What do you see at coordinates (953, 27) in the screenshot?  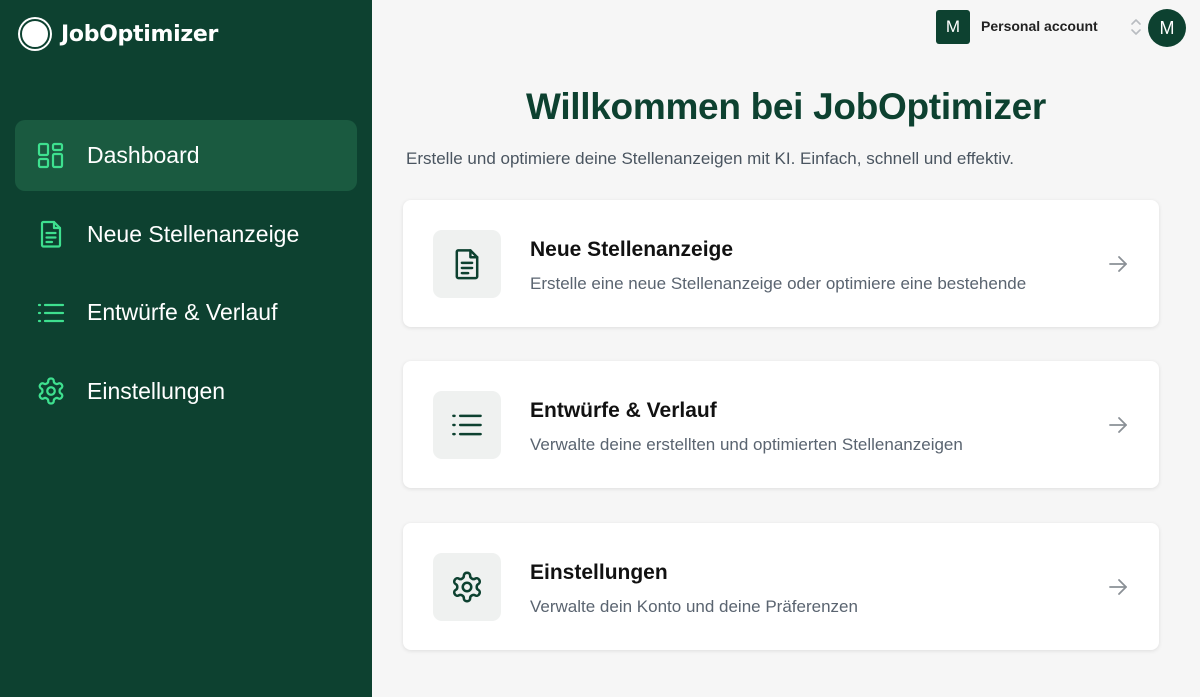 I see `account-badge: M` at bounding box center [953, 27].